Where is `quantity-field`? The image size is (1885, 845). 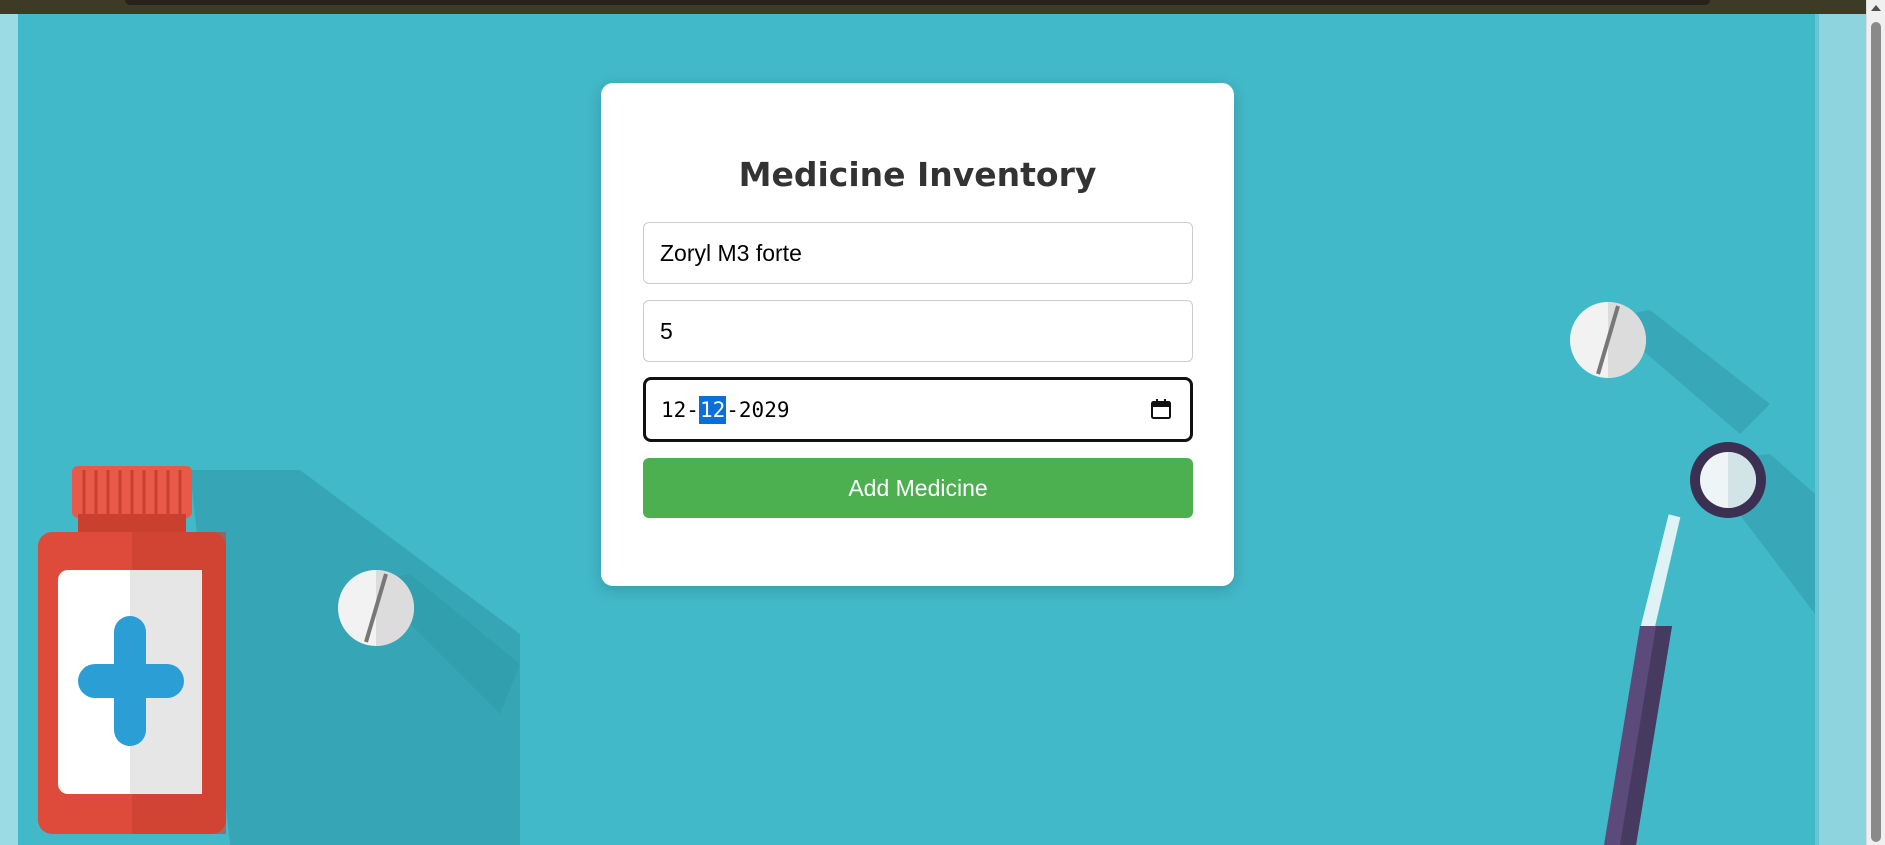 quantity-field is located at coordinates (918, 331).